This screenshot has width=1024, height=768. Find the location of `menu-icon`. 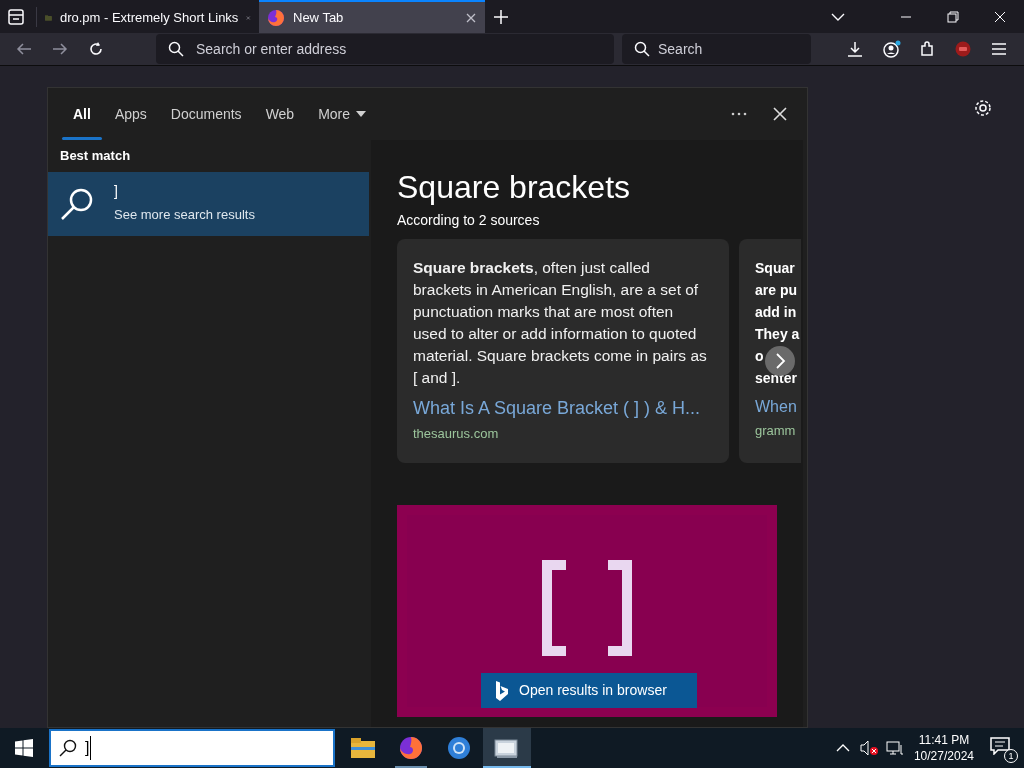

menu-icon is located at coordinates (999, 49).